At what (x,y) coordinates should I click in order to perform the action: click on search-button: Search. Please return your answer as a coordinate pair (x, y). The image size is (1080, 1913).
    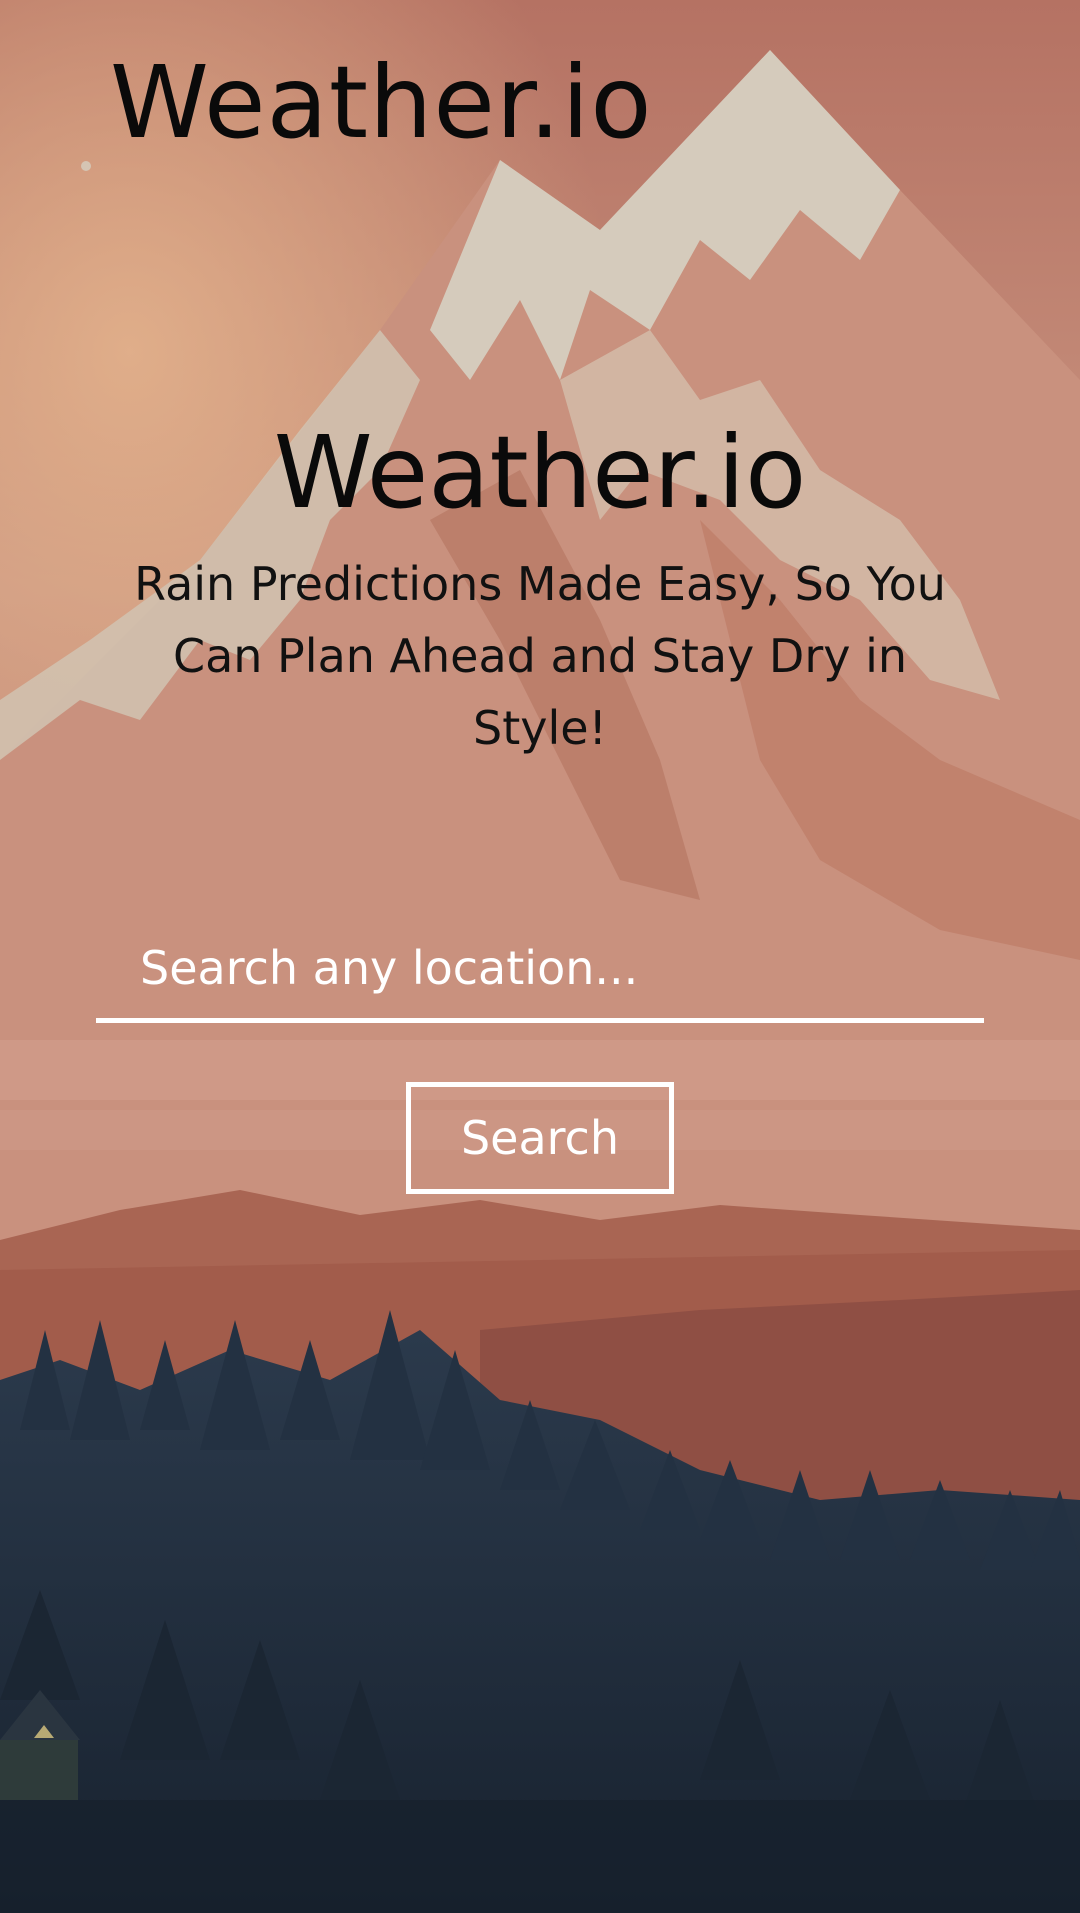
    Looking at the image, I should click on (540, 1138).